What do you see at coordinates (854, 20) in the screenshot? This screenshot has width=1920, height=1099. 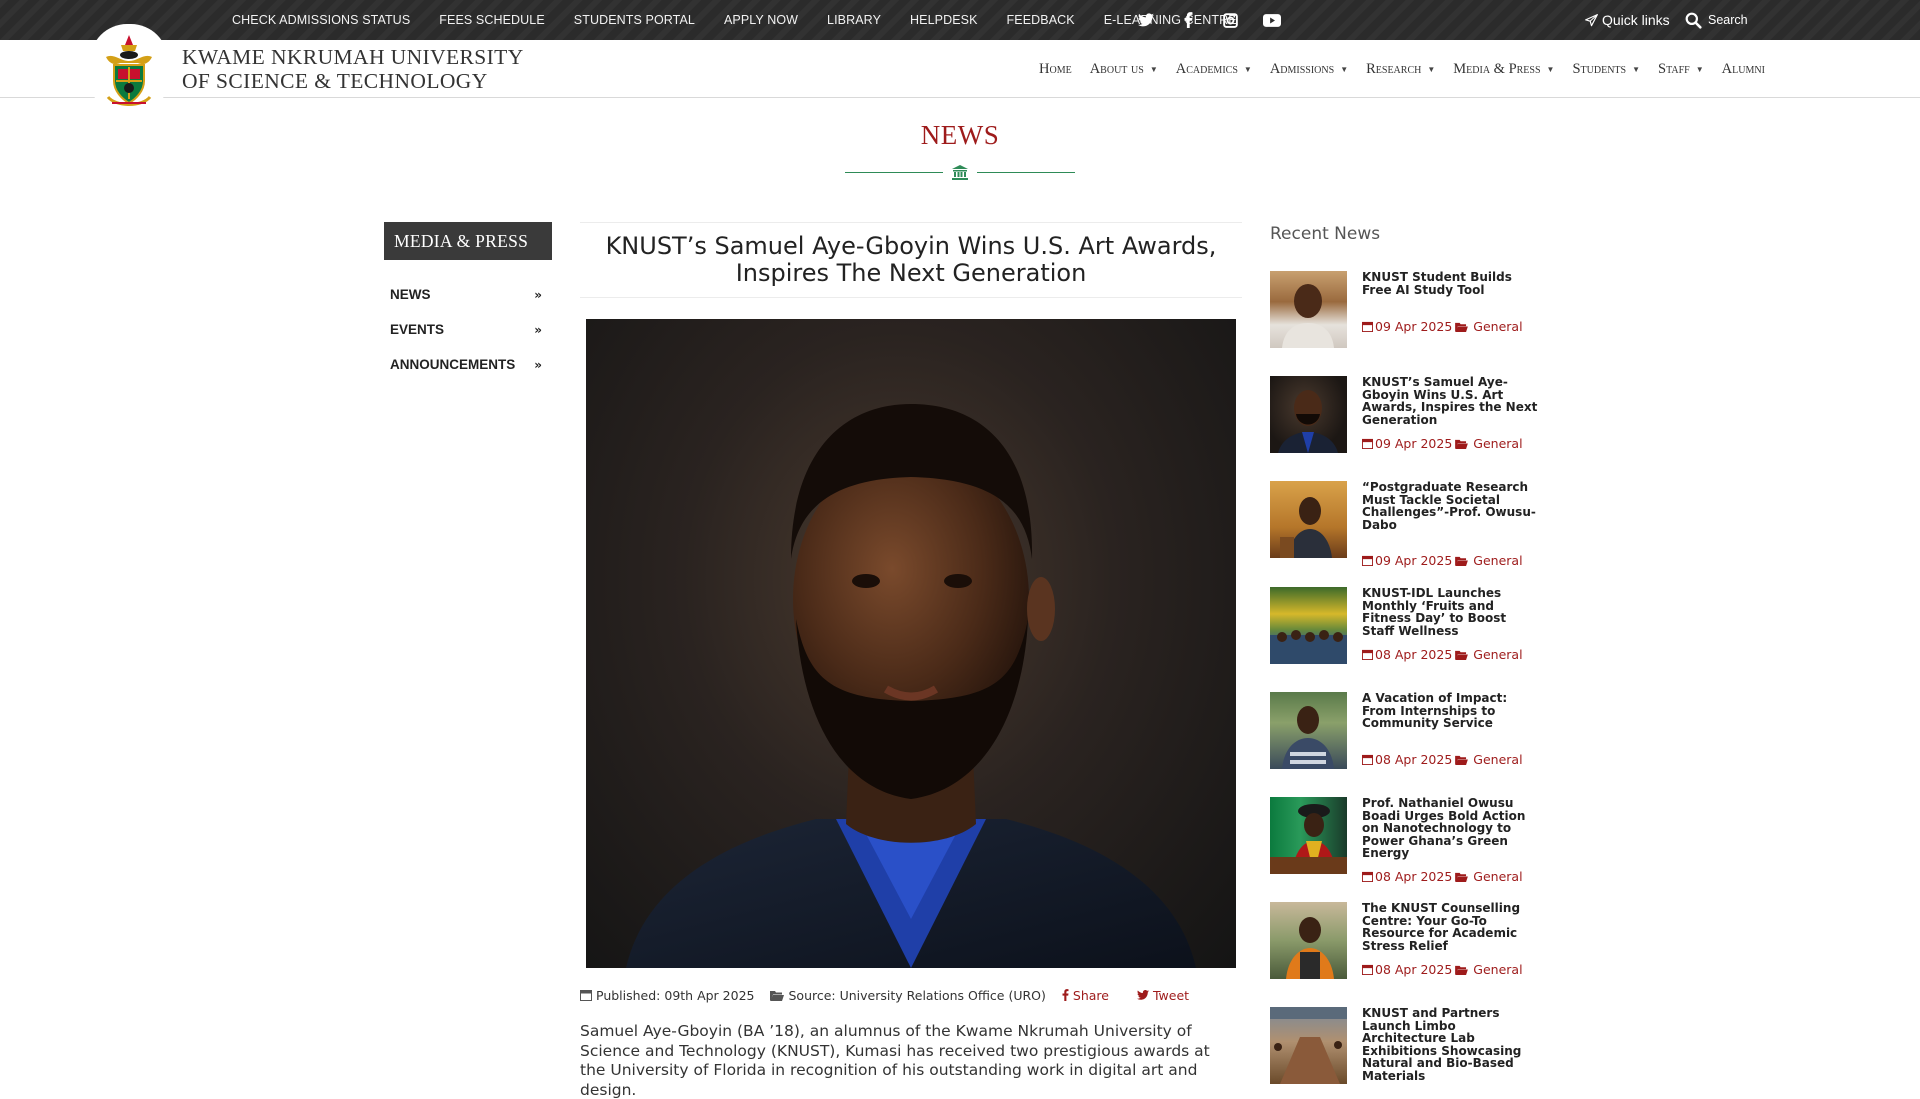 I see `top-link-library: LIBRARY` at bounding box center [854, 20].